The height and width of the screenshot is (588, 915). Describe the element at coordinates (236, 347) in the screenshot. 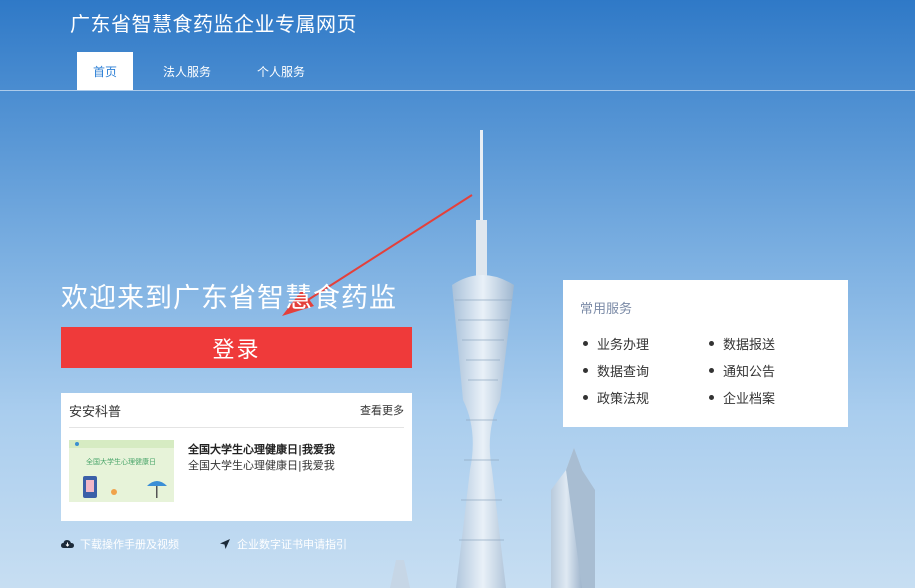

I see `login-button: 登录` at that location.